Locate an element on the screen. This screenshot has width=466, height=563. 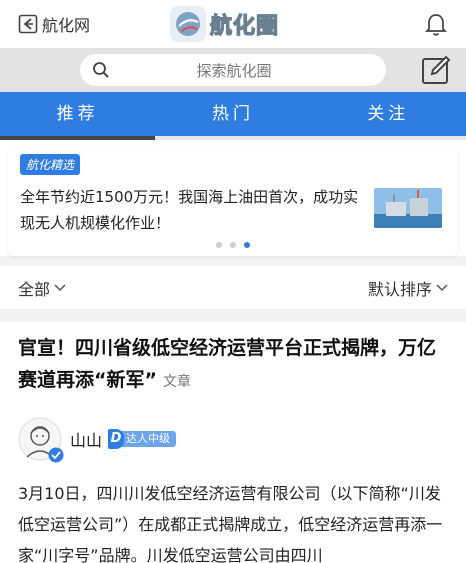
search-row: 探索航化圈 is located at coordinates (233, 70).